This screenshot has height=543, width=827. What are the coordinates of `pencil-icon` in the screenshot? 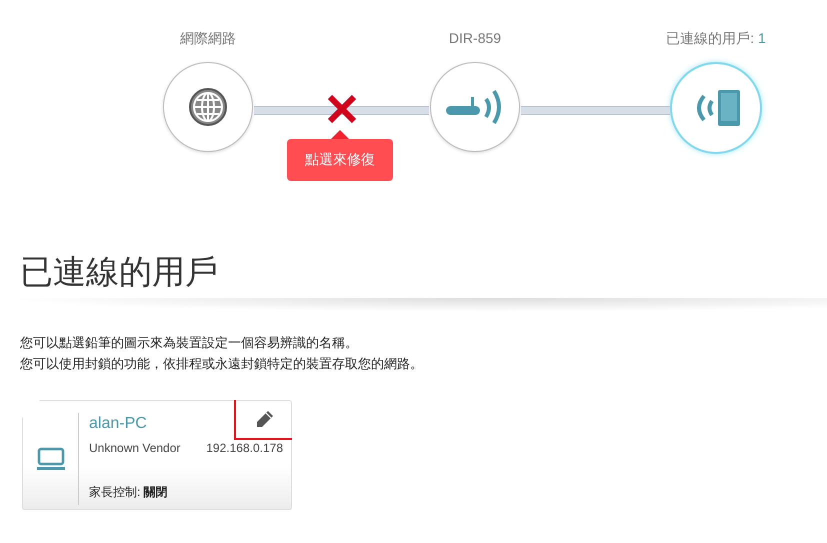 It's located at (265, 419).